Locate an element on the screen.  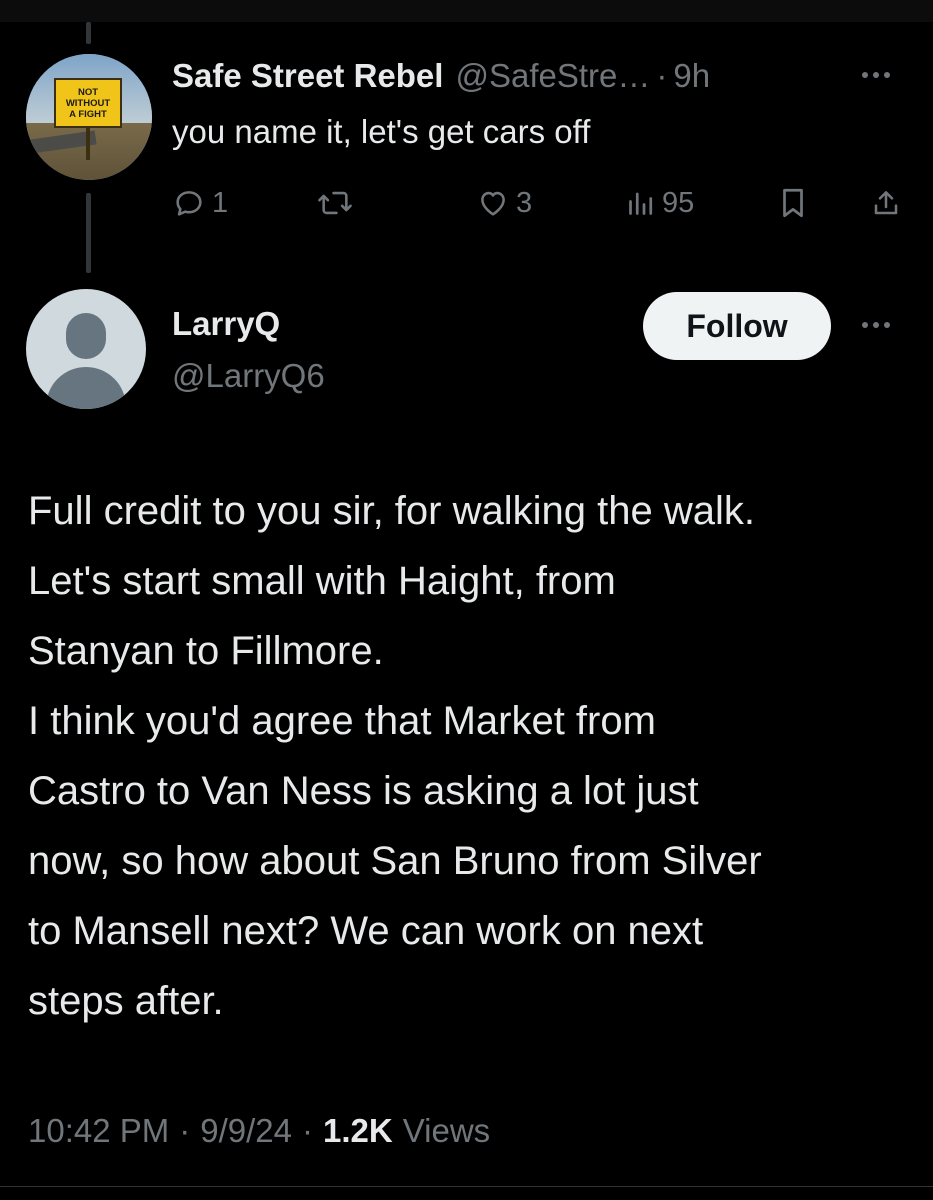
retweet-icon is located at coordinates (335, 203).